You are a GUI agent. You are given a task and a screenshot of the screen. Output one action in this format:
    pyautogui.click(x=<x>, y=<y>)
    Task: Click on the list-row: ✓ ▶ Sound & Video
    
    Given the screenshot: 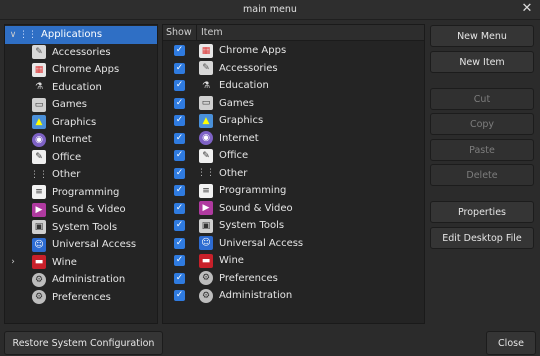 What is the action you would take?
    pyautogui.click(x=293, y=209)
    